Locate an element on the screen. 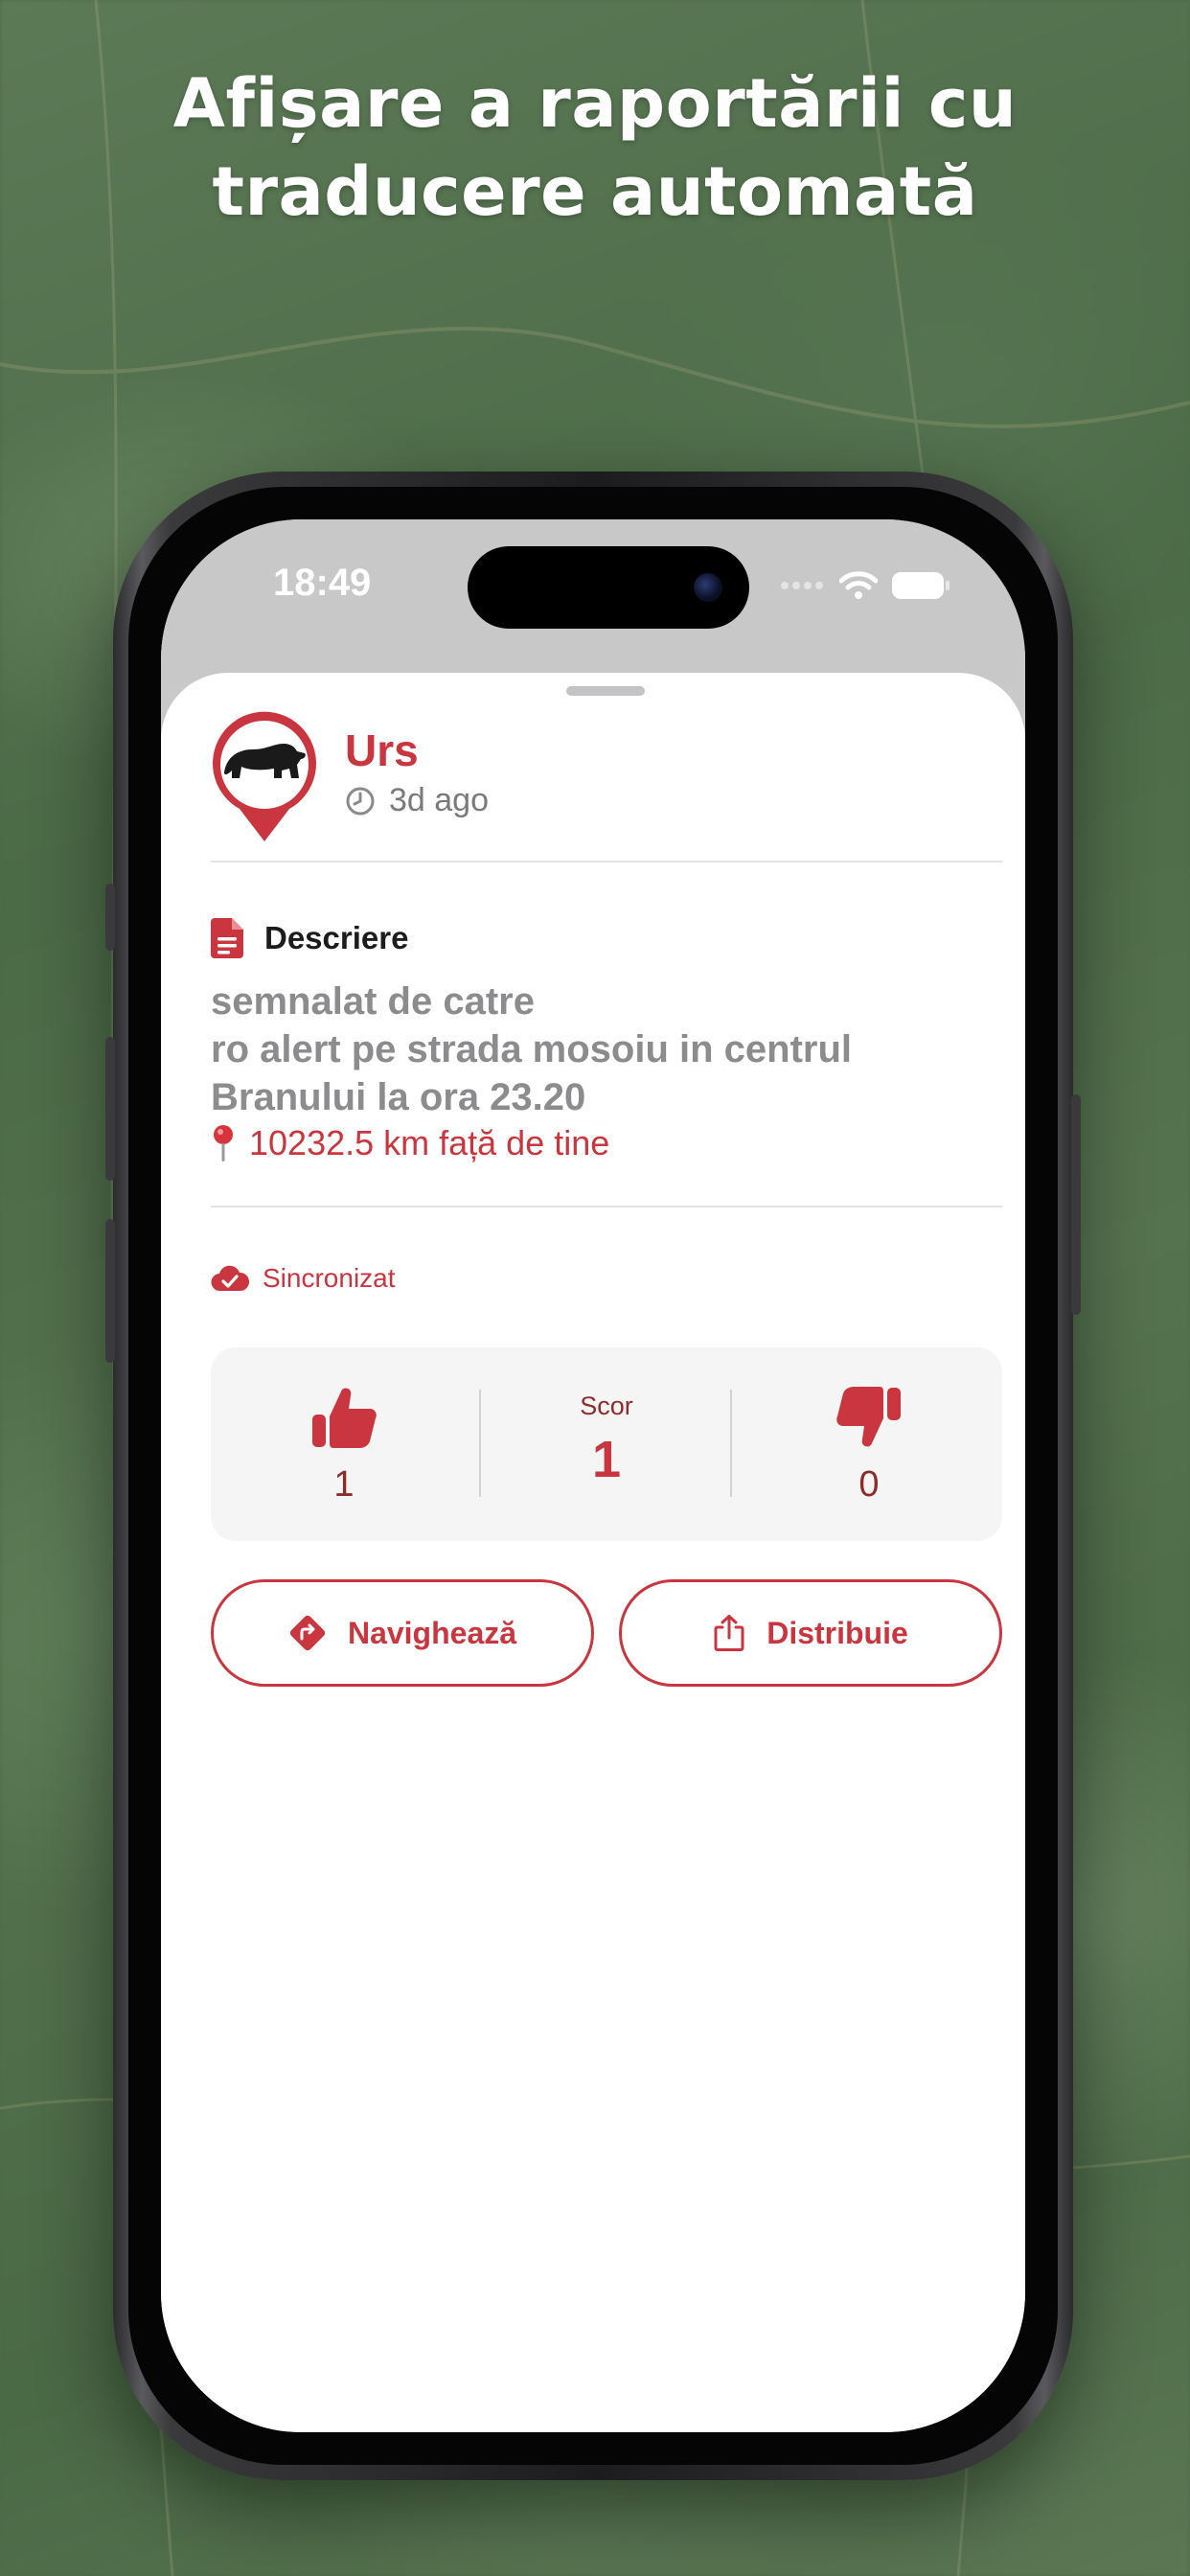  directions-icon is located at coordinates (308, 1633).